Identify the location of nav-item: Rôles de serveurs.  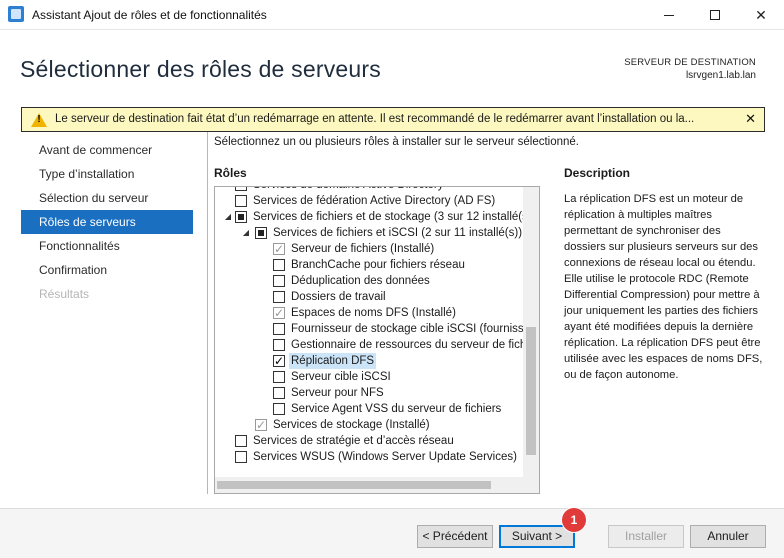
(107, 222).